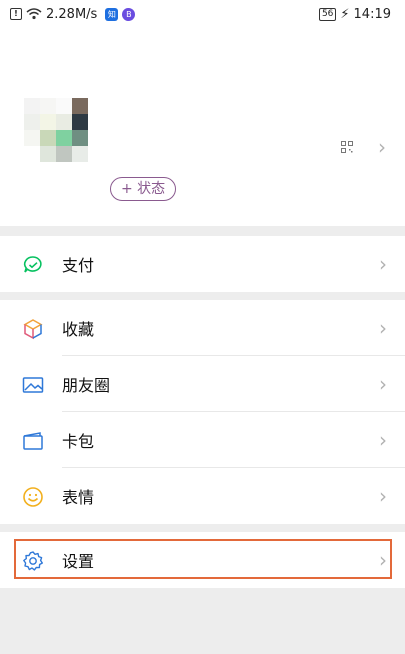  Describe the element at coordinates (202, 328) in the screenshot. I see `menu-item-favorites: 收藏 ›` at that location.